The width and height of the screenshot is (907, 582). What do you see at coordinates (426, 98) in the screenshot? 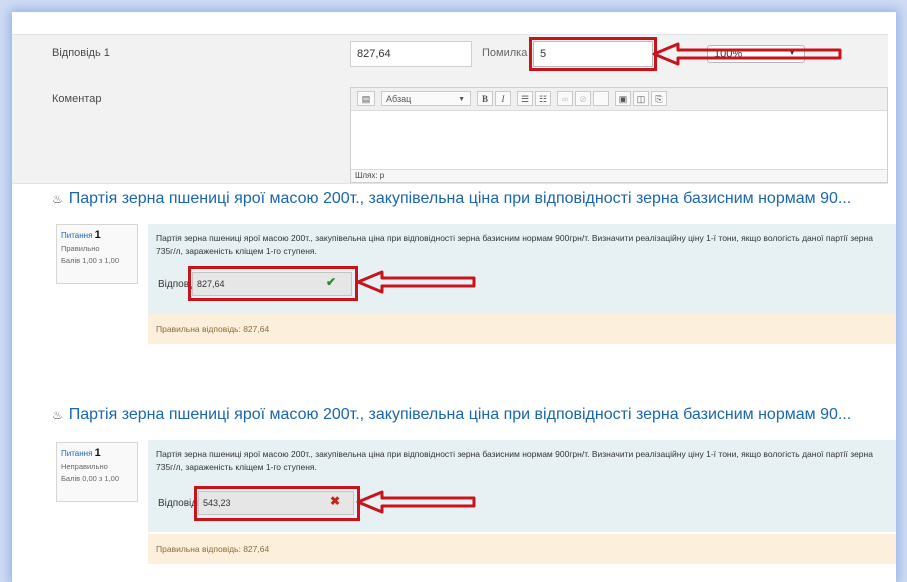
I see `format-select: Абзац ▼` at bounding box center [426, 98].